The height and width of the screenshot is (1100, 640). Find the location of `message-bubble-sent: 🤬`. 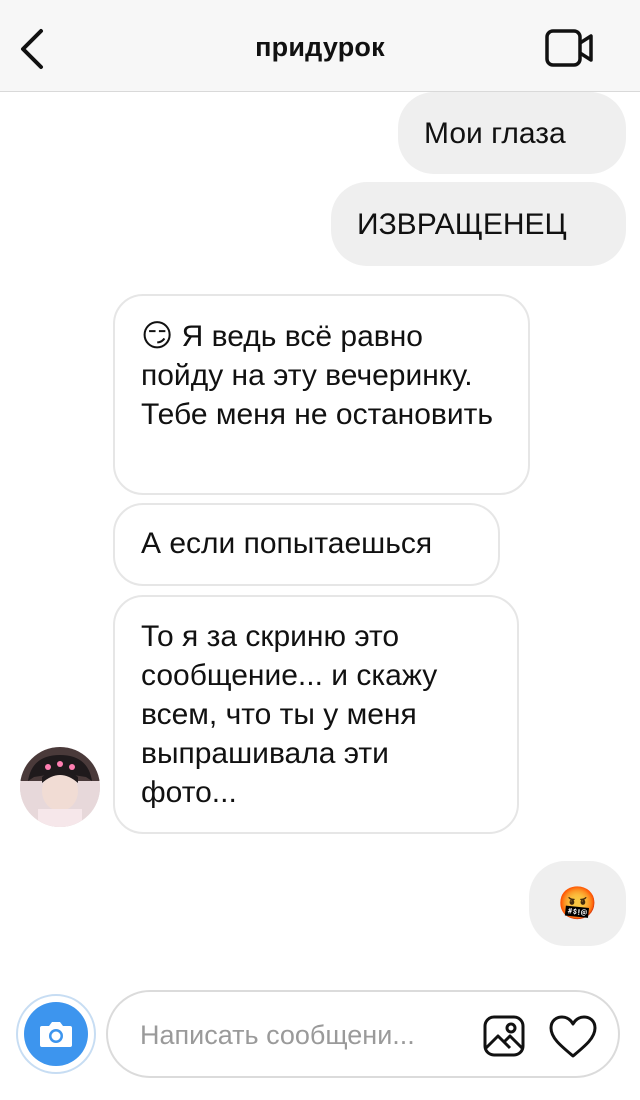

message-bubble-sent: 🤬 is located at coordinates (577, 903).